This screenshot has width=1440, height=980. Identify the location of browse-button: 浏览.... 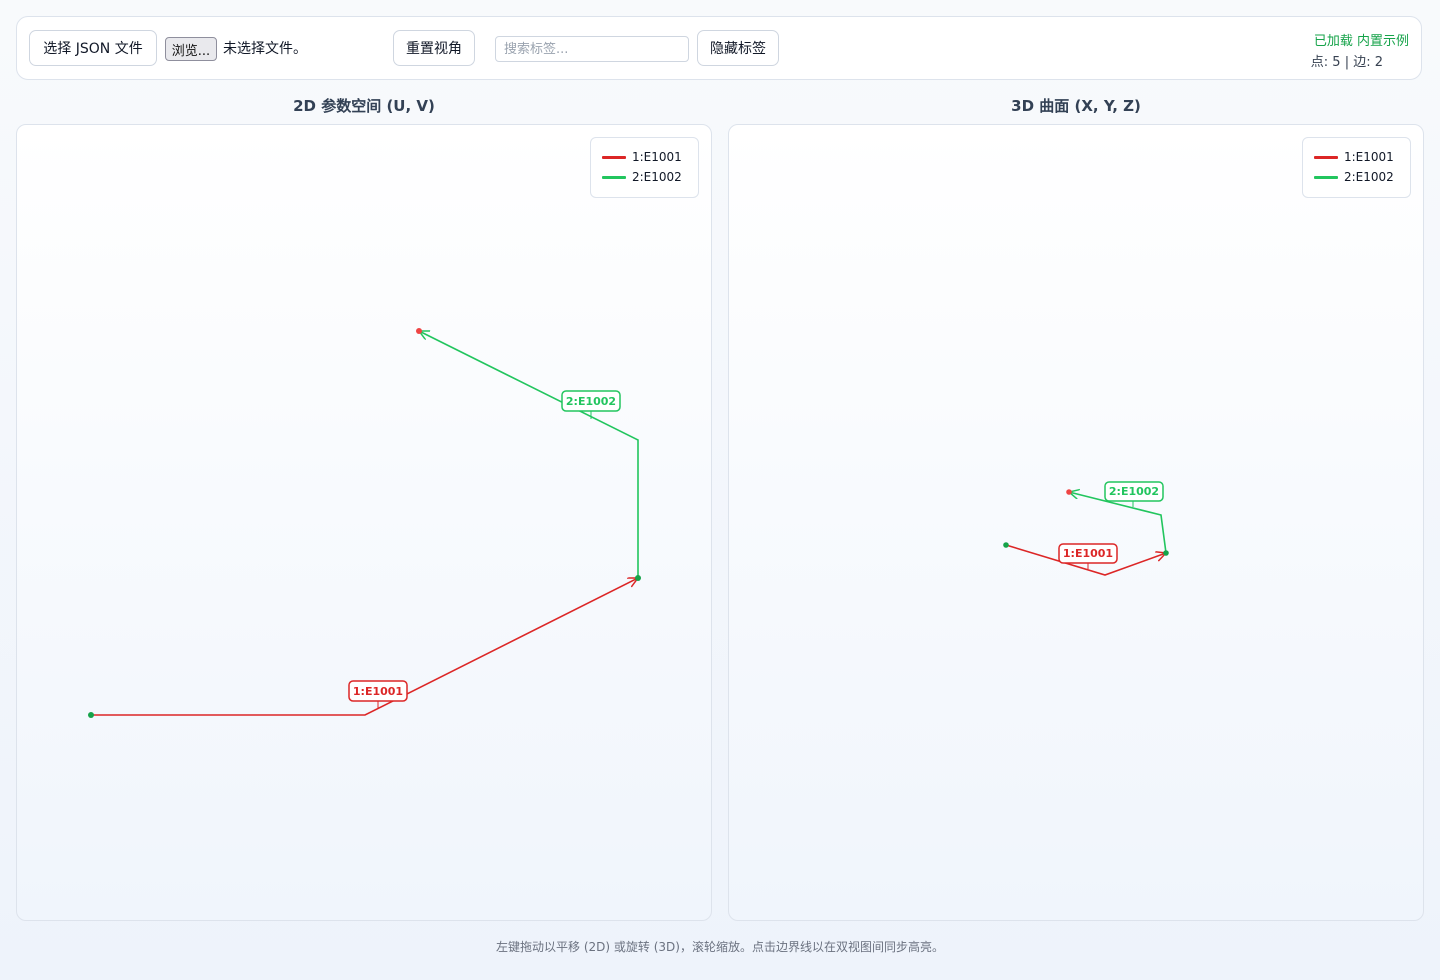
(191, 49).